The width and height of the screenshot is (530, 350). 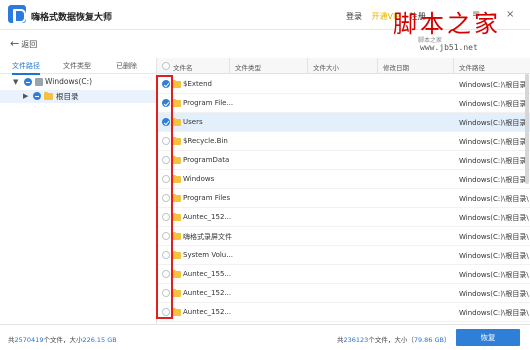 I want to click on arrow-left-icon: ←, so click(x=15, y=43).